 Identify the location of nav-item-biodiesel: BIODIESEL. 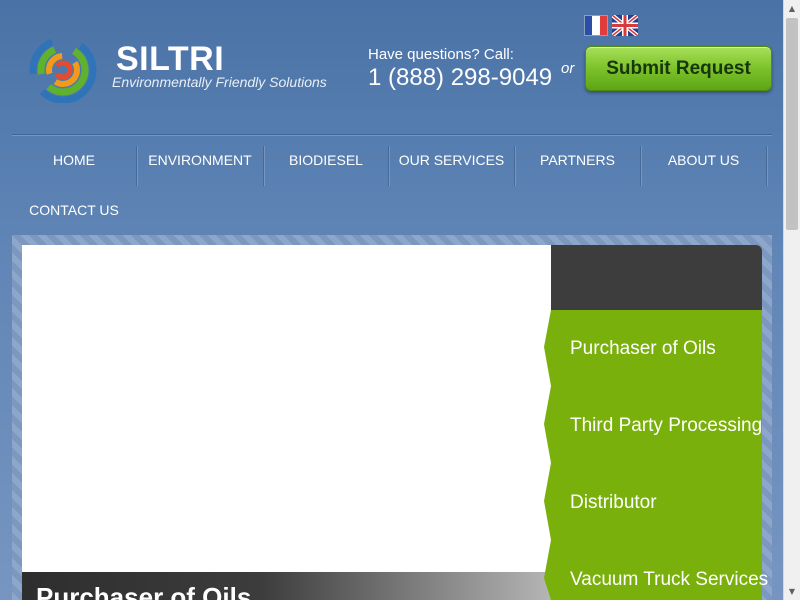
(326, 160).